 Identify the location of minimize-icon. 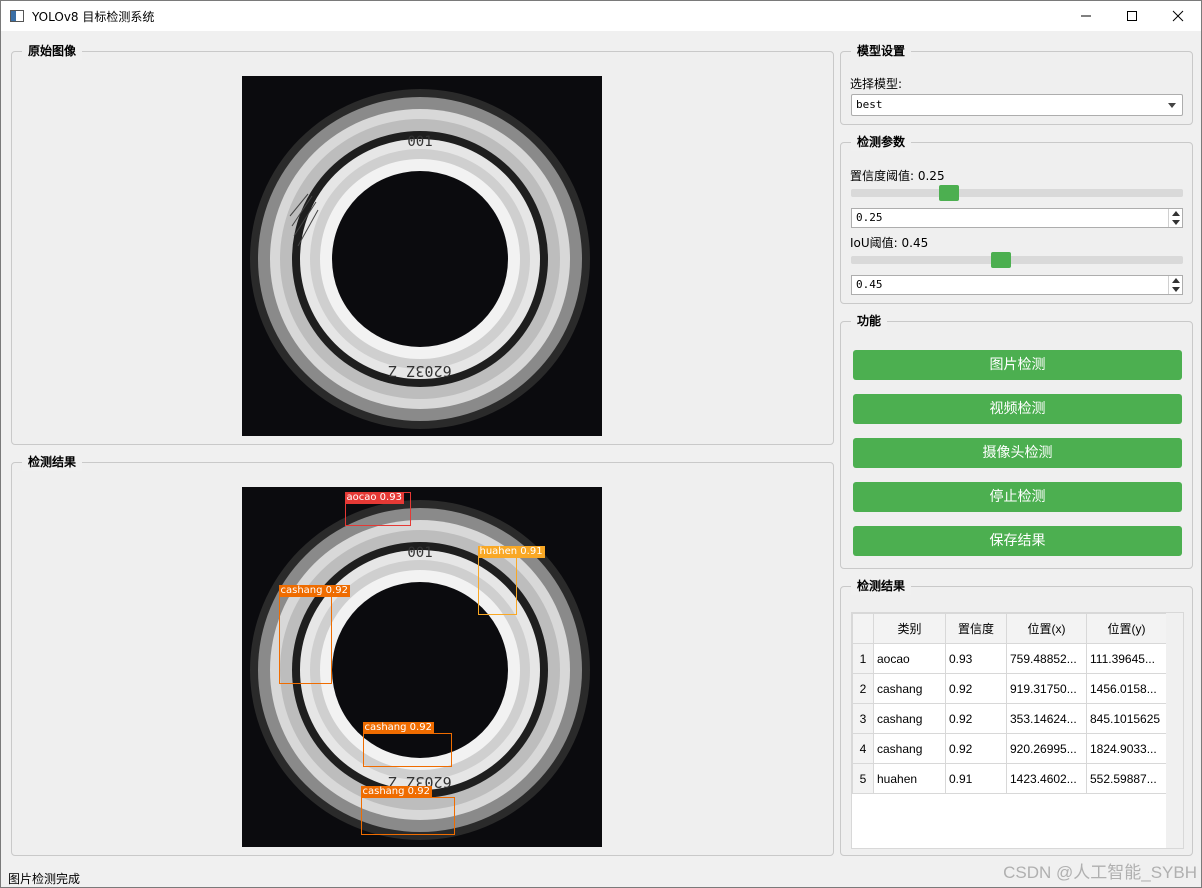
(1086, 16).